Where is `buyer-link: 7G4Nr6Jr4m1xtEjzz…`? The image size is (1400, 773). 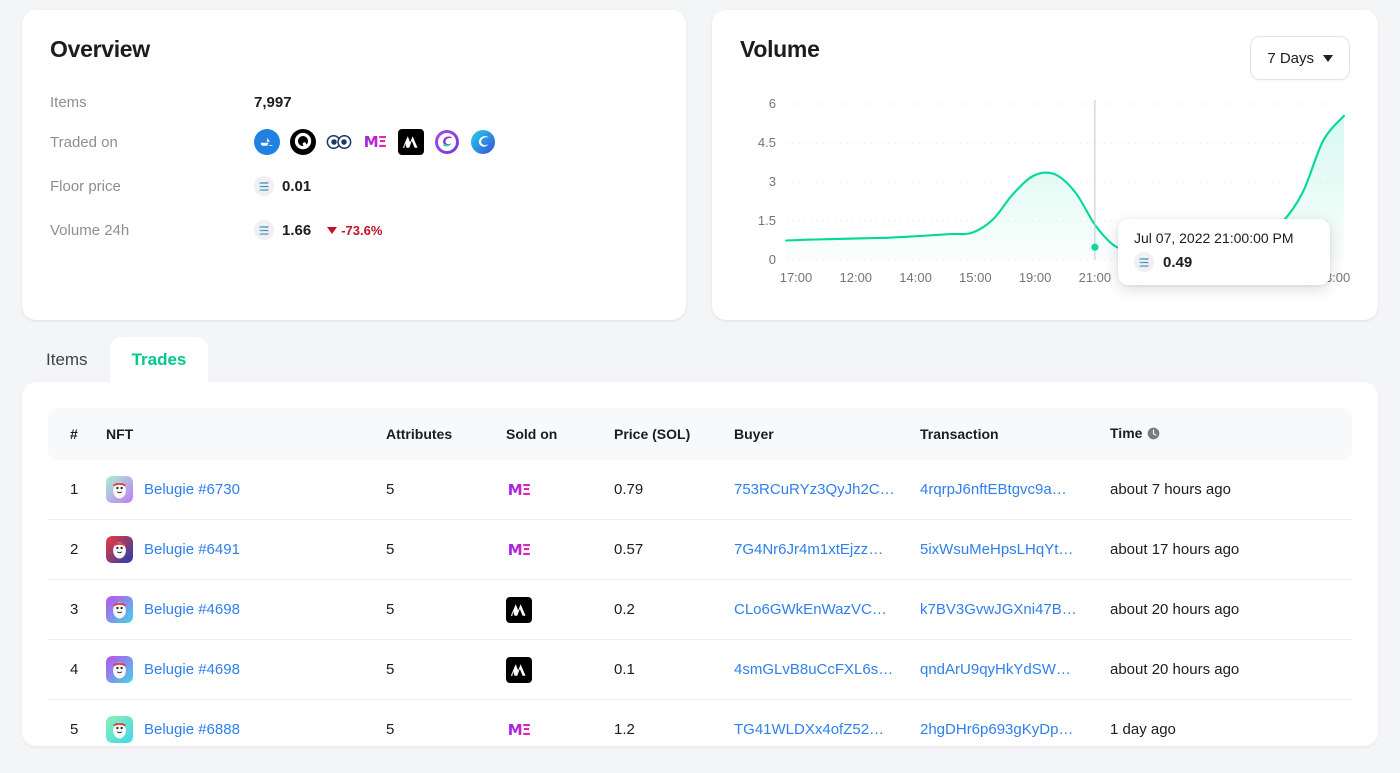
buyer-link: 7G4Nr6Jr4m1xtEjzz… is located at coordinates (808, 549).